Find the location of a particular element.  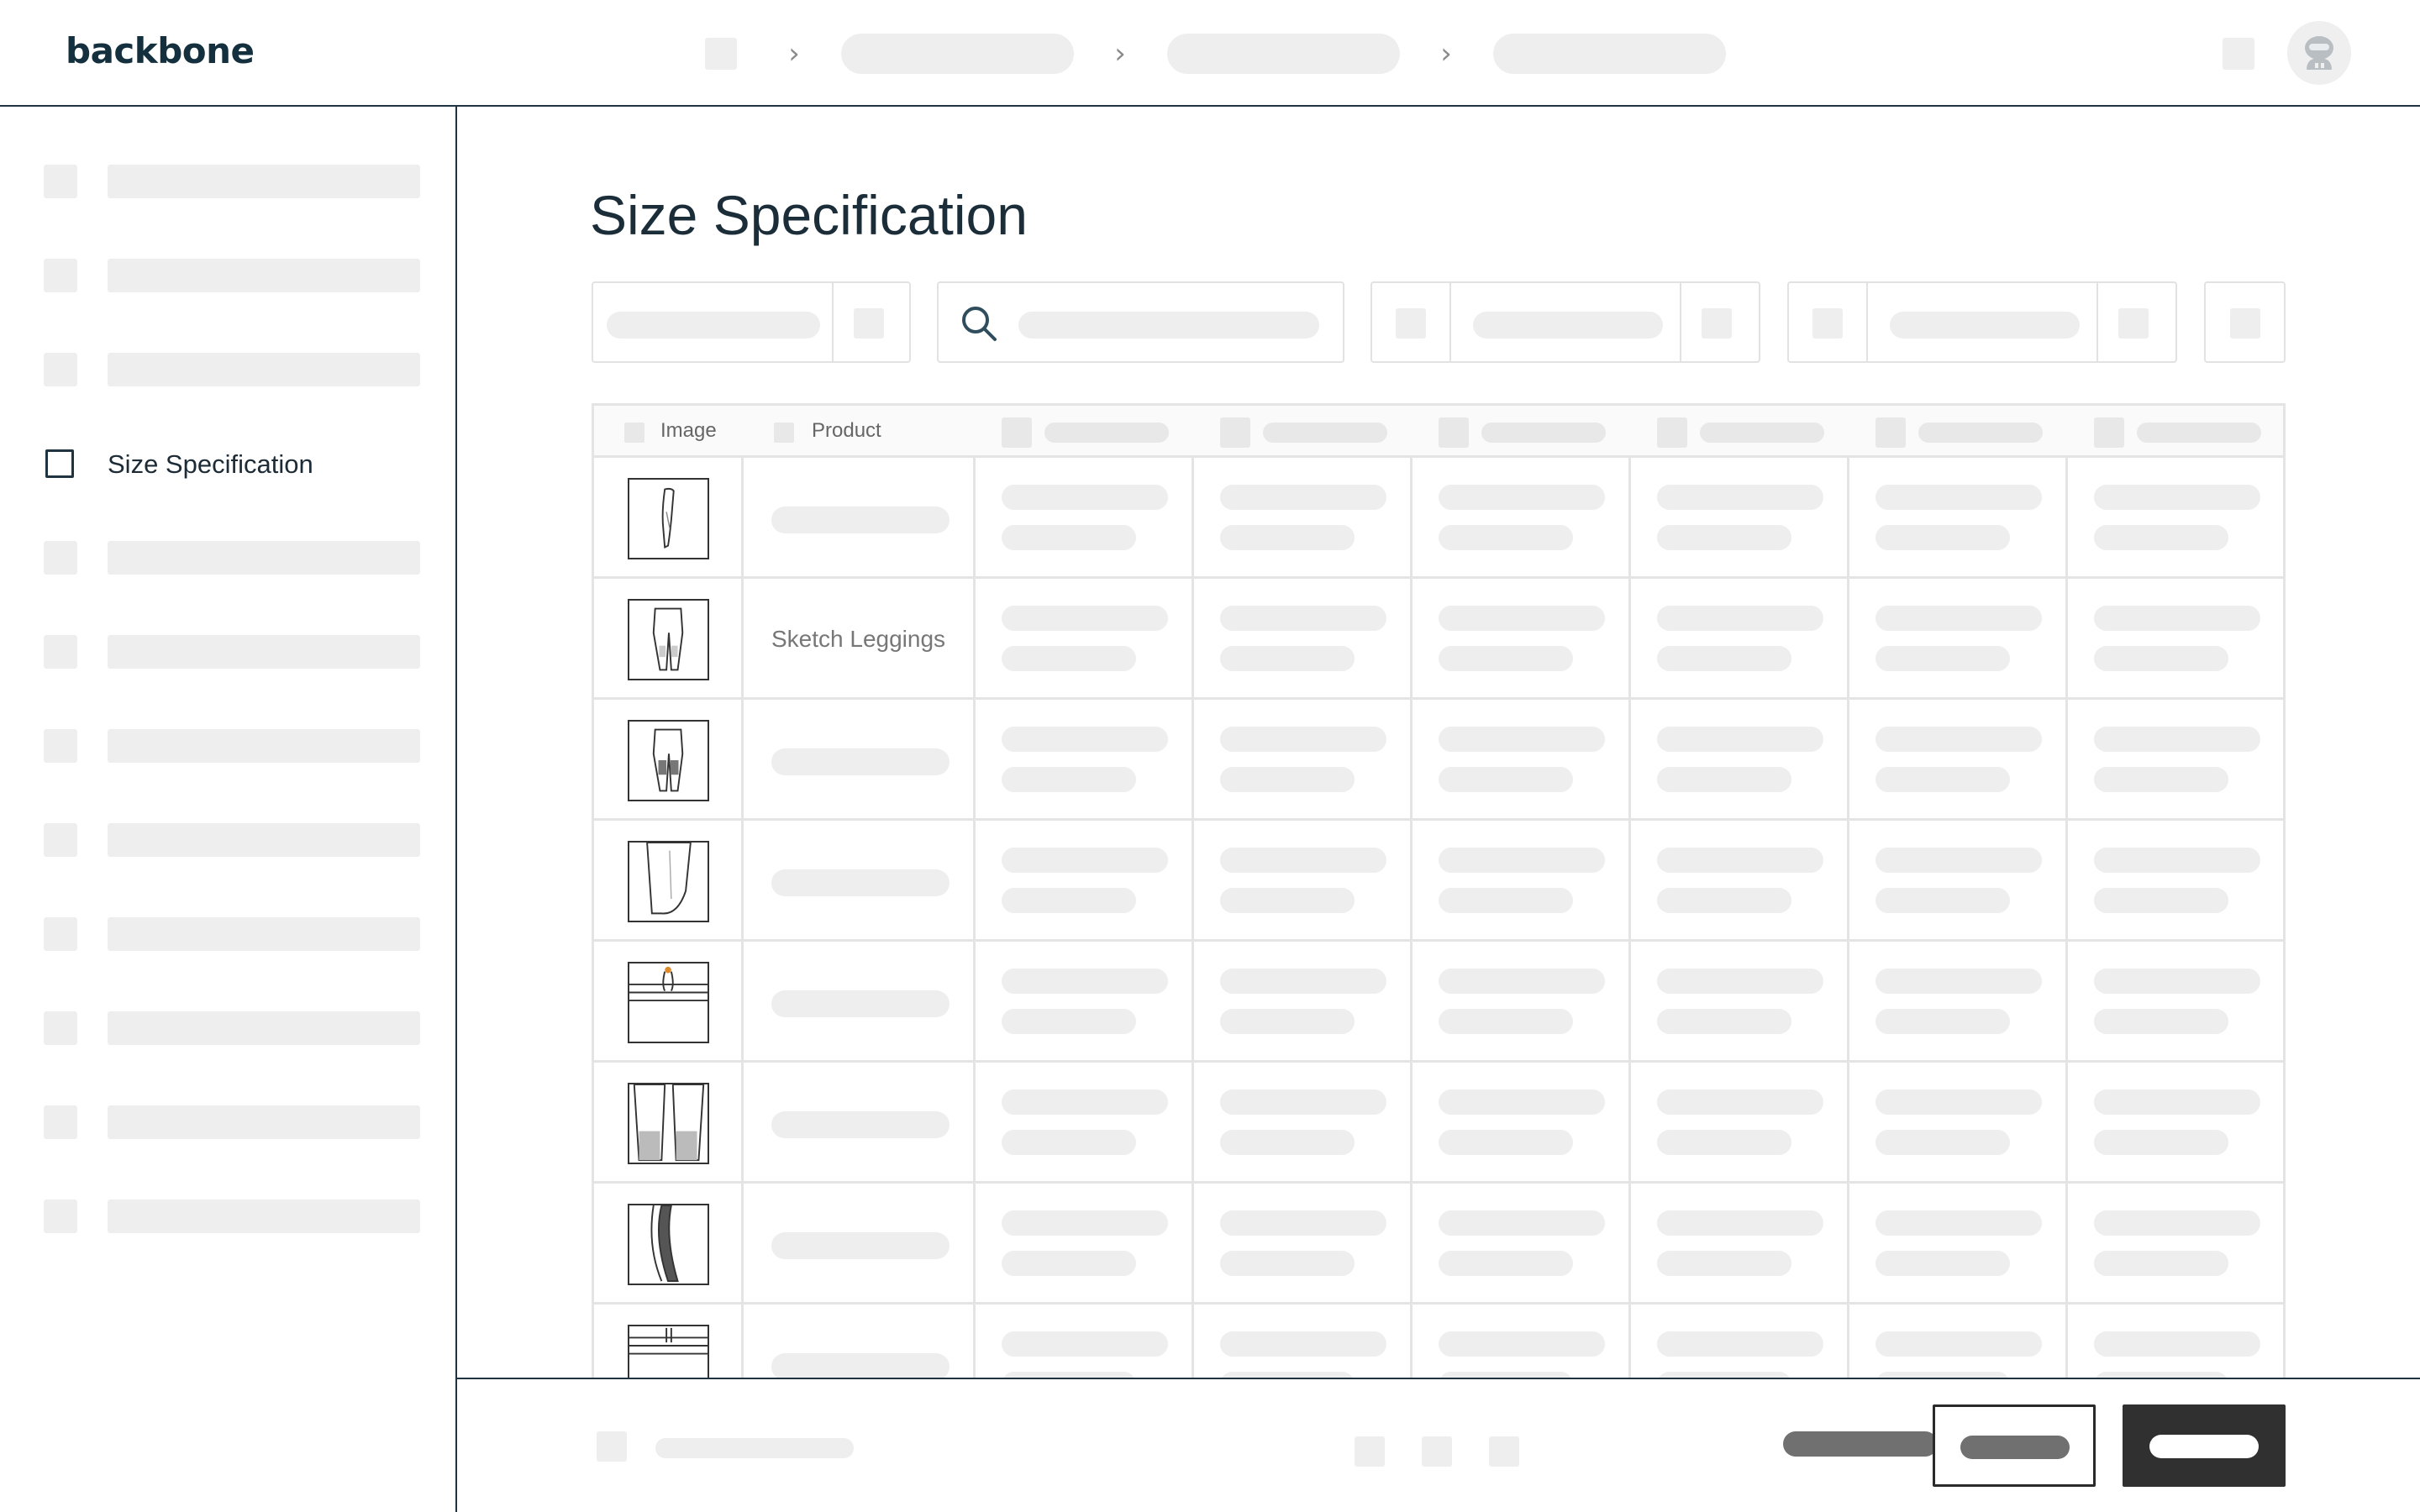

pagination-page-icon is located at coordinates (1437, 1451).